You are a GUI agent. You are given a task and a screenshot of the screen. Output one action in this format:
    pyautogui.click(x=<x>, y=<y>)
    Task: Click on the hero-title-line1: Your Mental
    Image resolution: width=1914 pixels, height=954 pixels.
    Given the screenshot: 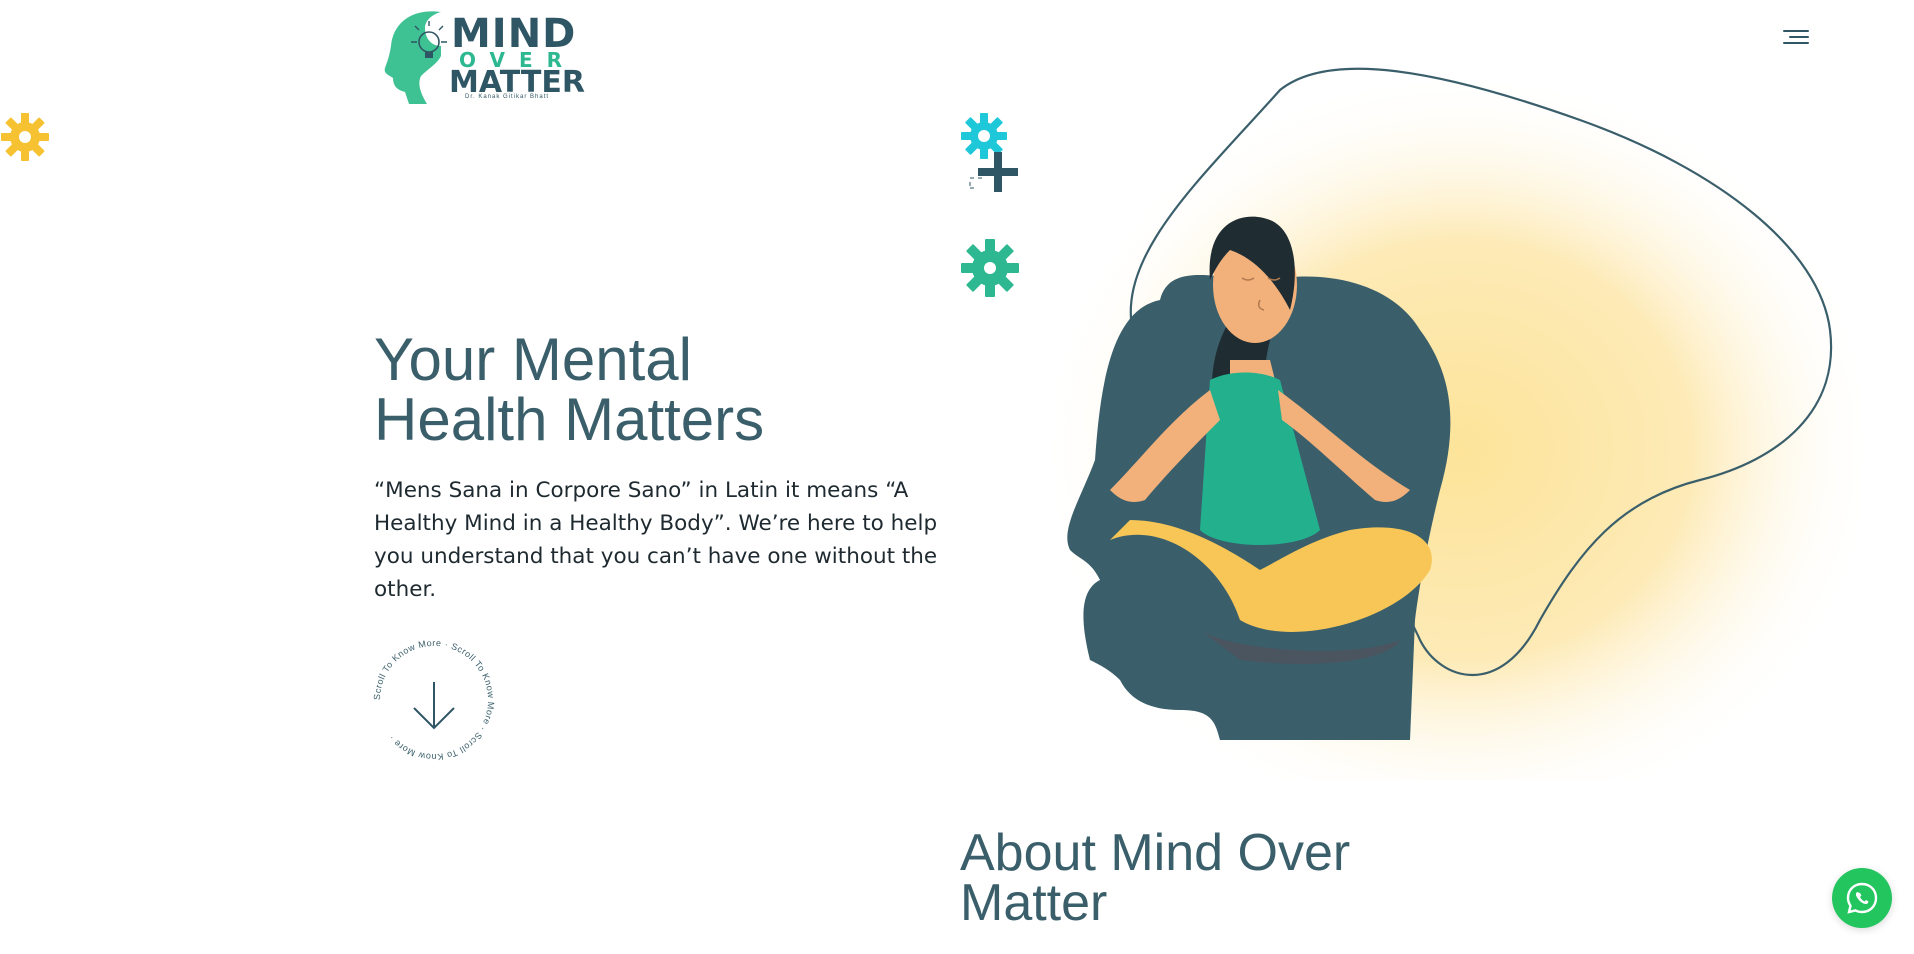 What is the action you would take?
    pyautogui.click(x=533, y=359)
    